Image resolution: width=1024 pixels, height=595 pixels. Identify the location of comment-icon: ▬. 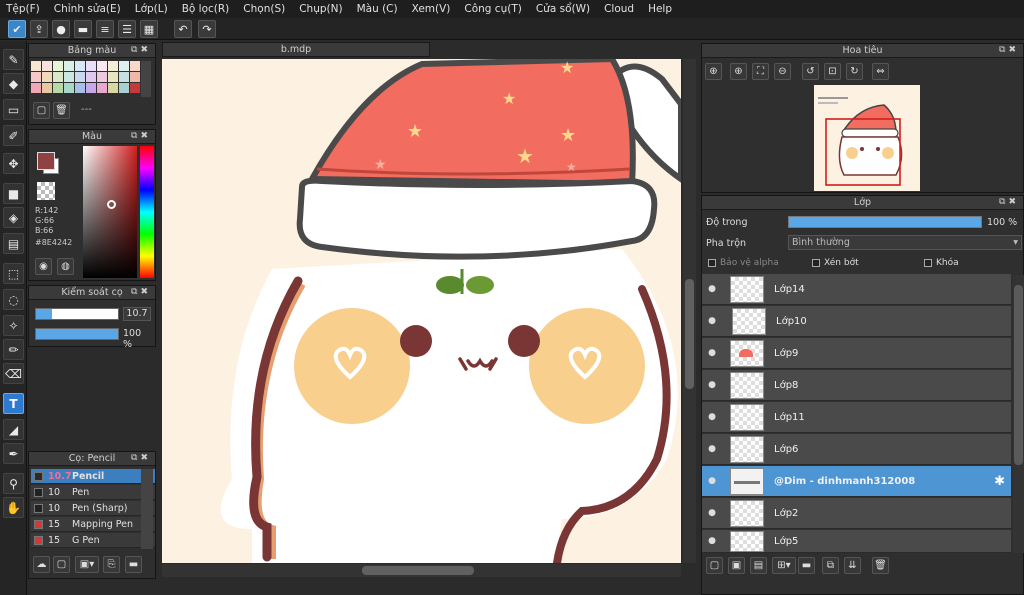
(83, 29).